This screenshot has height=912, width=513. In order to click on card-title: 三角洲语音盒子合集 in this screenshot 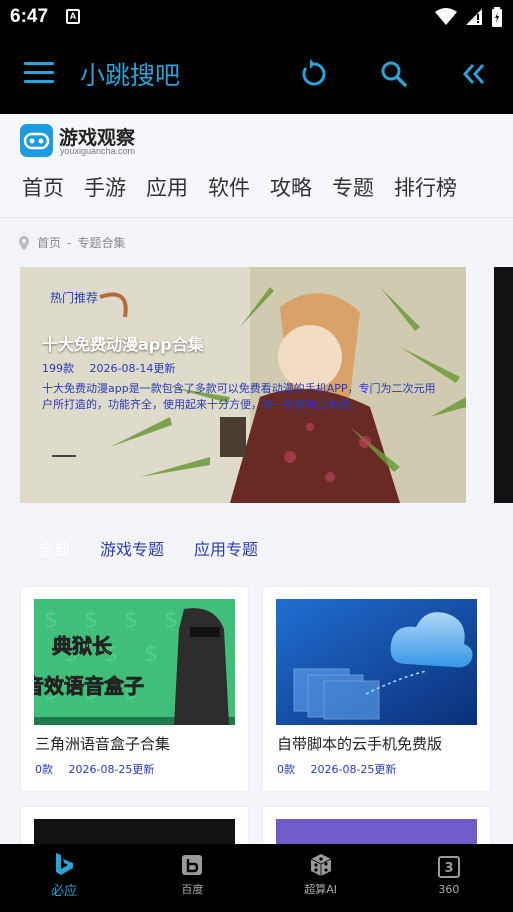, I will do `click(102, 743)`.